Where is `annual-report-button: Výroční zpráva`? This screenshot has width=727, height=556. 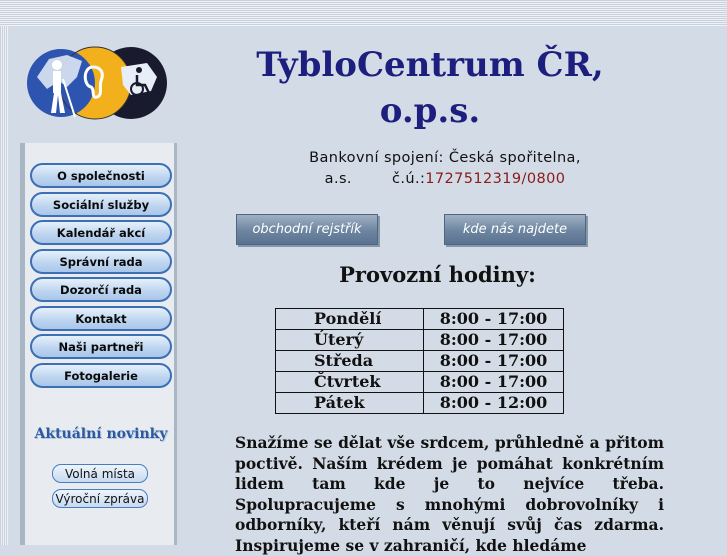 annual-report-button: Výroční zpráva is located at coordinates (100, 498).